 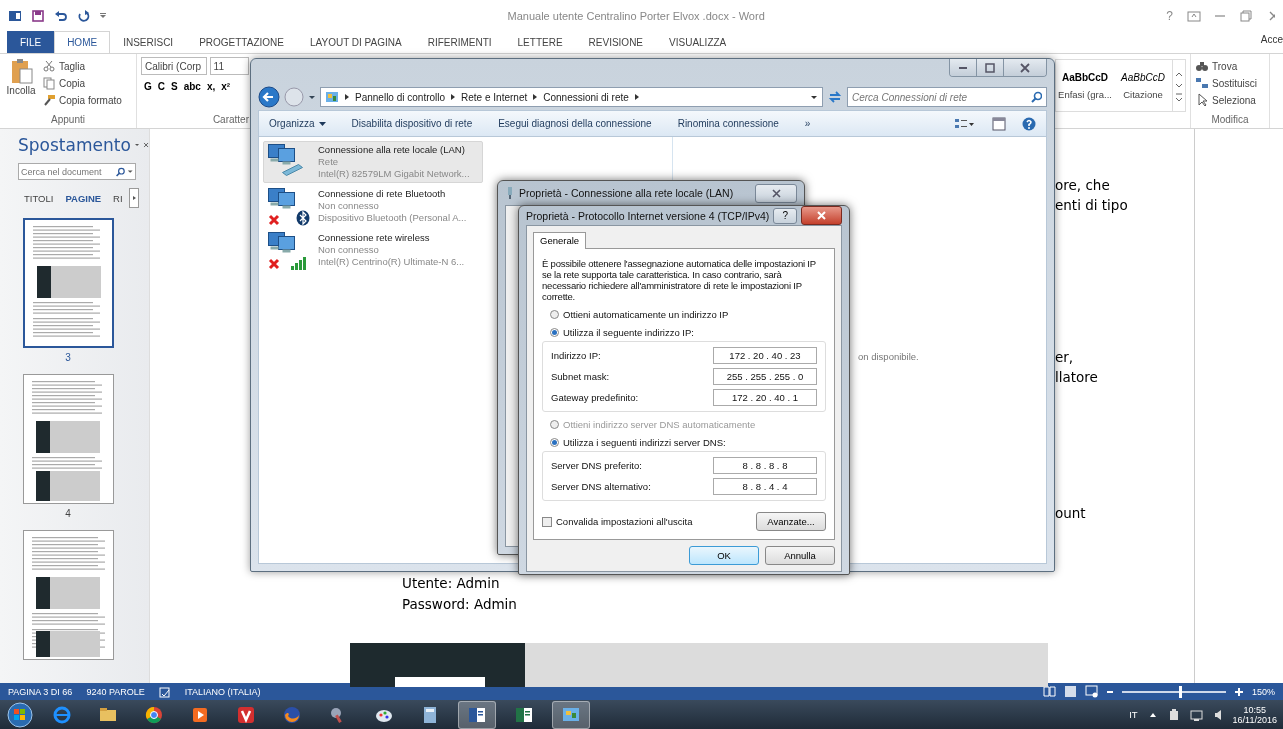 I want to click on ip-address-field: 172 . 20 . 40 . 23, so click(x=765, y=355).